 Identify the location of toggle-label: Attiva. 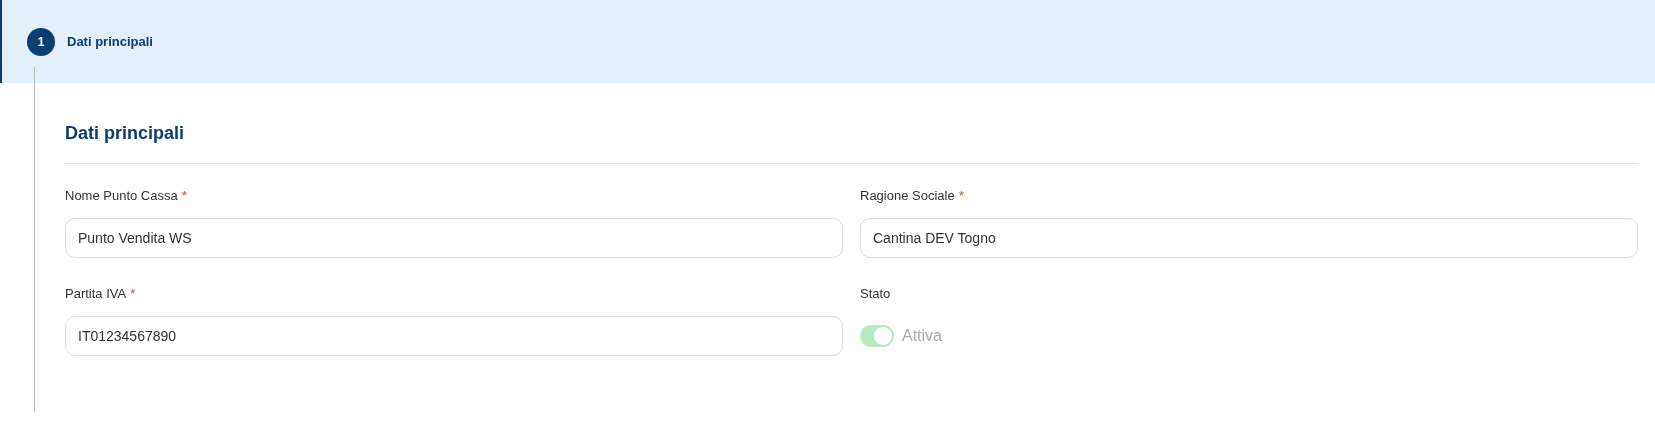
(922, 336).